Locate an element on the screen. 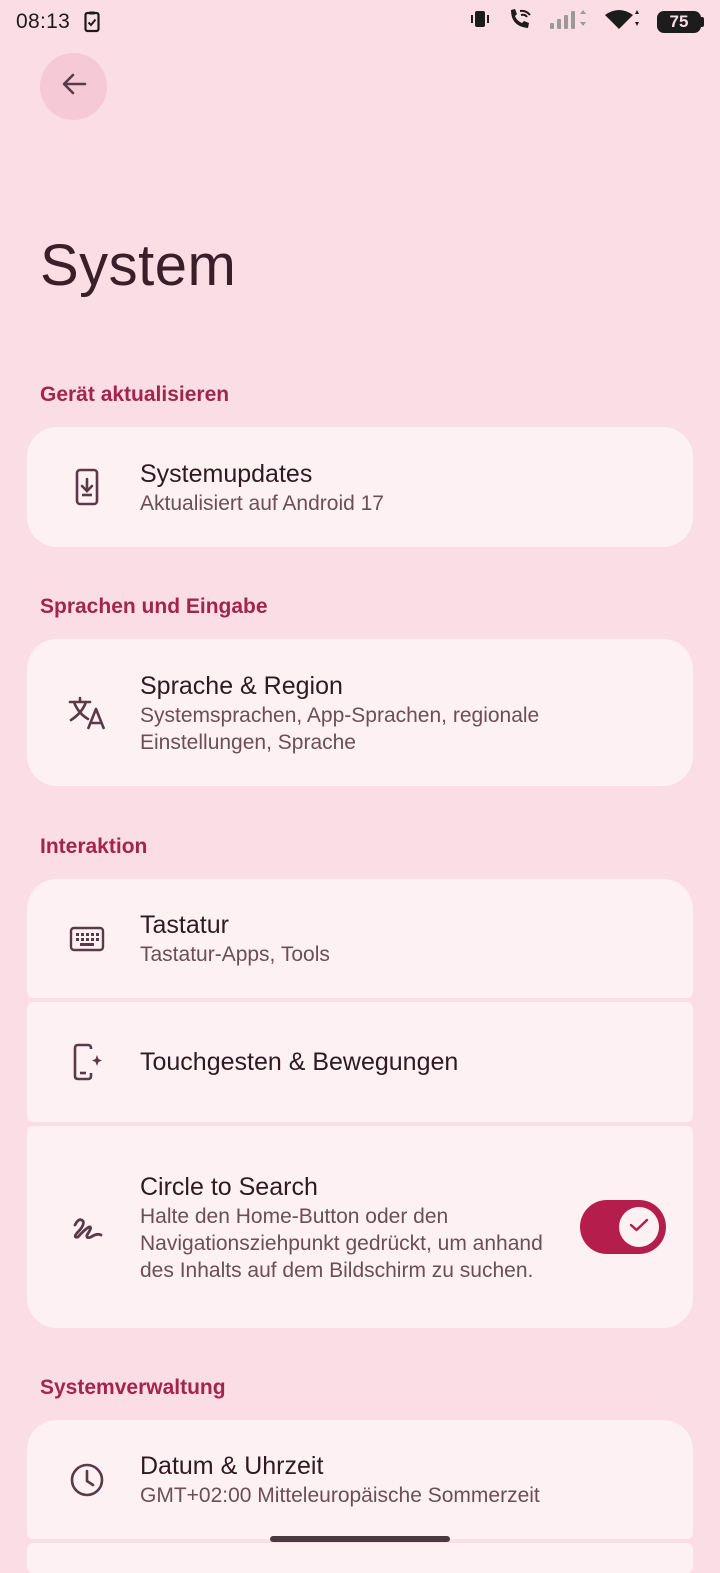 The width and height of the screenshot is (720, 1573). status-bar: 08:13 75 is located at coordinates (360, 22).